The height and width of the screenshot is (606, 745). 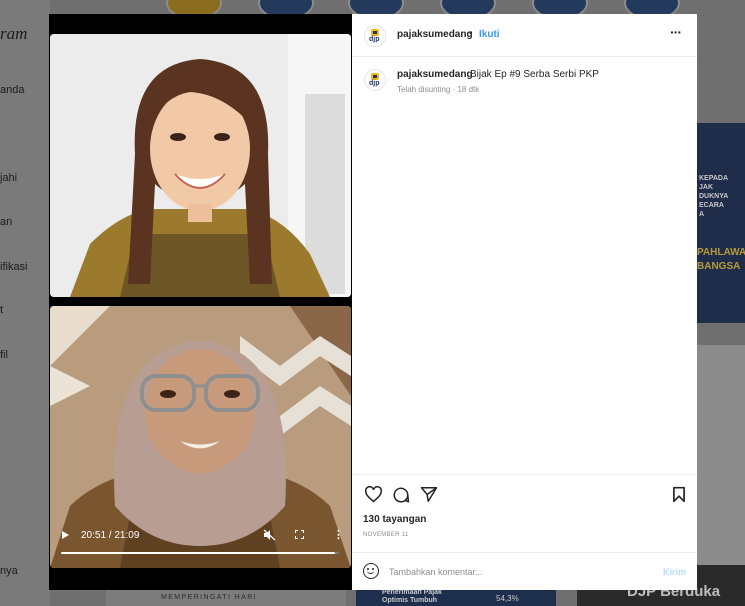 I want to click on play-icon, so click(x=65, y=535).